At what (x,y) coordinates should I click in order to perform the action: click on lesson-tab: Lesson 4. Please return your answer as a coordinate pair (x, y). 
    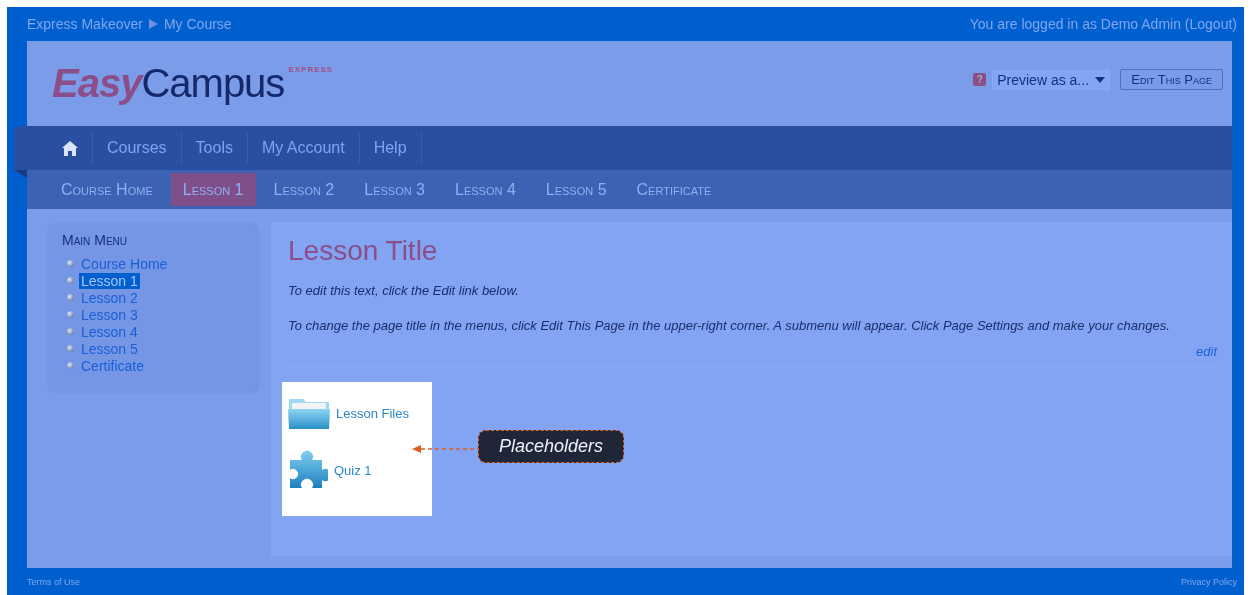
    Looking at the image, I should click on (485, 189).